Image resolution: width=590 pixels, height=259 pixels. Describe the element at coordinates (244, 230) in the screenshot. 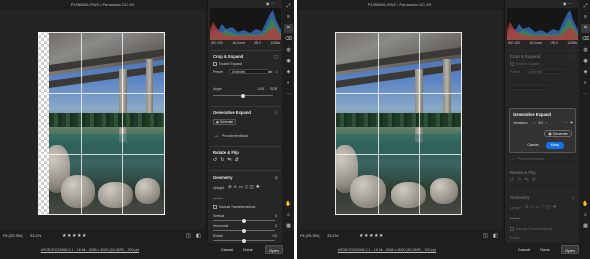

I see `horizontal-slider` at that location.